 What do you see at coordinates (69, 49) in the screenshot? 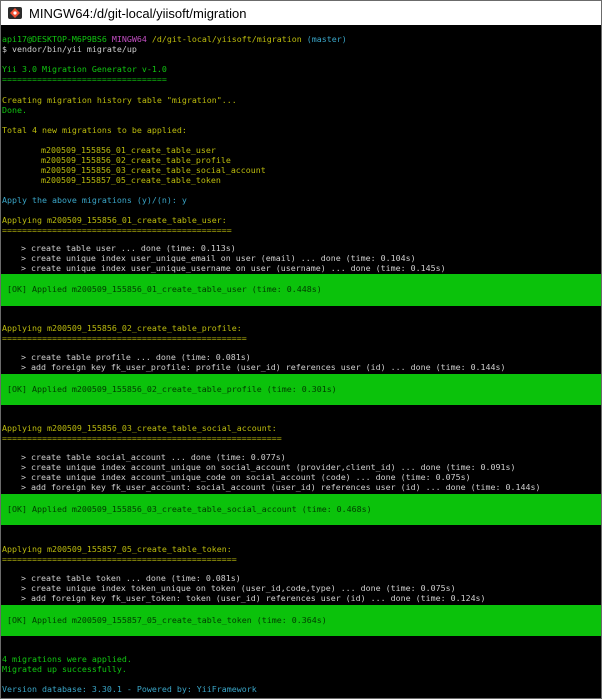
I see `command-line: $ vendor/bin/yii migrate/up` at bounding box center [69, 49].